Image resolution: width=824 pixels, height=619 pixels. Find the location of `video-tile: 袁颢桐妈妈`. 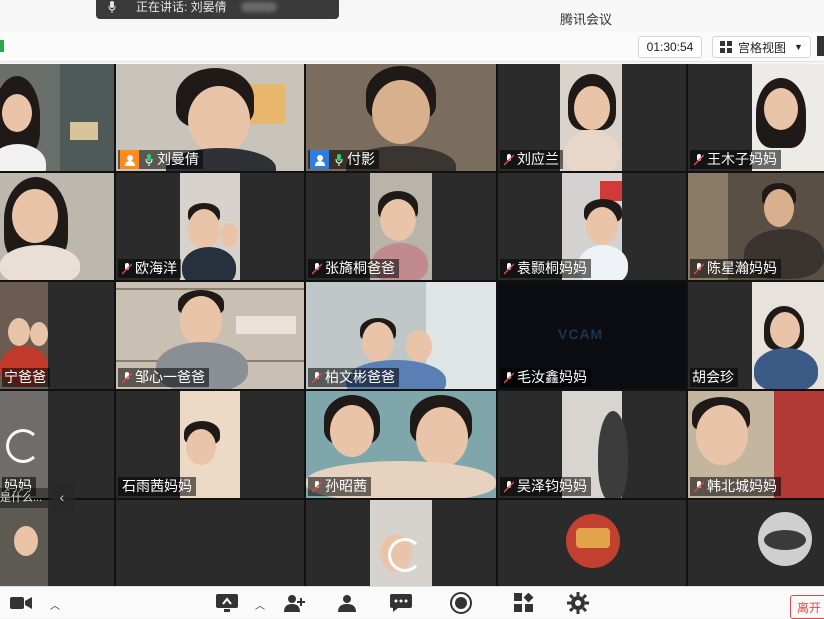

video-tile: 袁颢桐妈妈 is located at coordinates (592, 226).